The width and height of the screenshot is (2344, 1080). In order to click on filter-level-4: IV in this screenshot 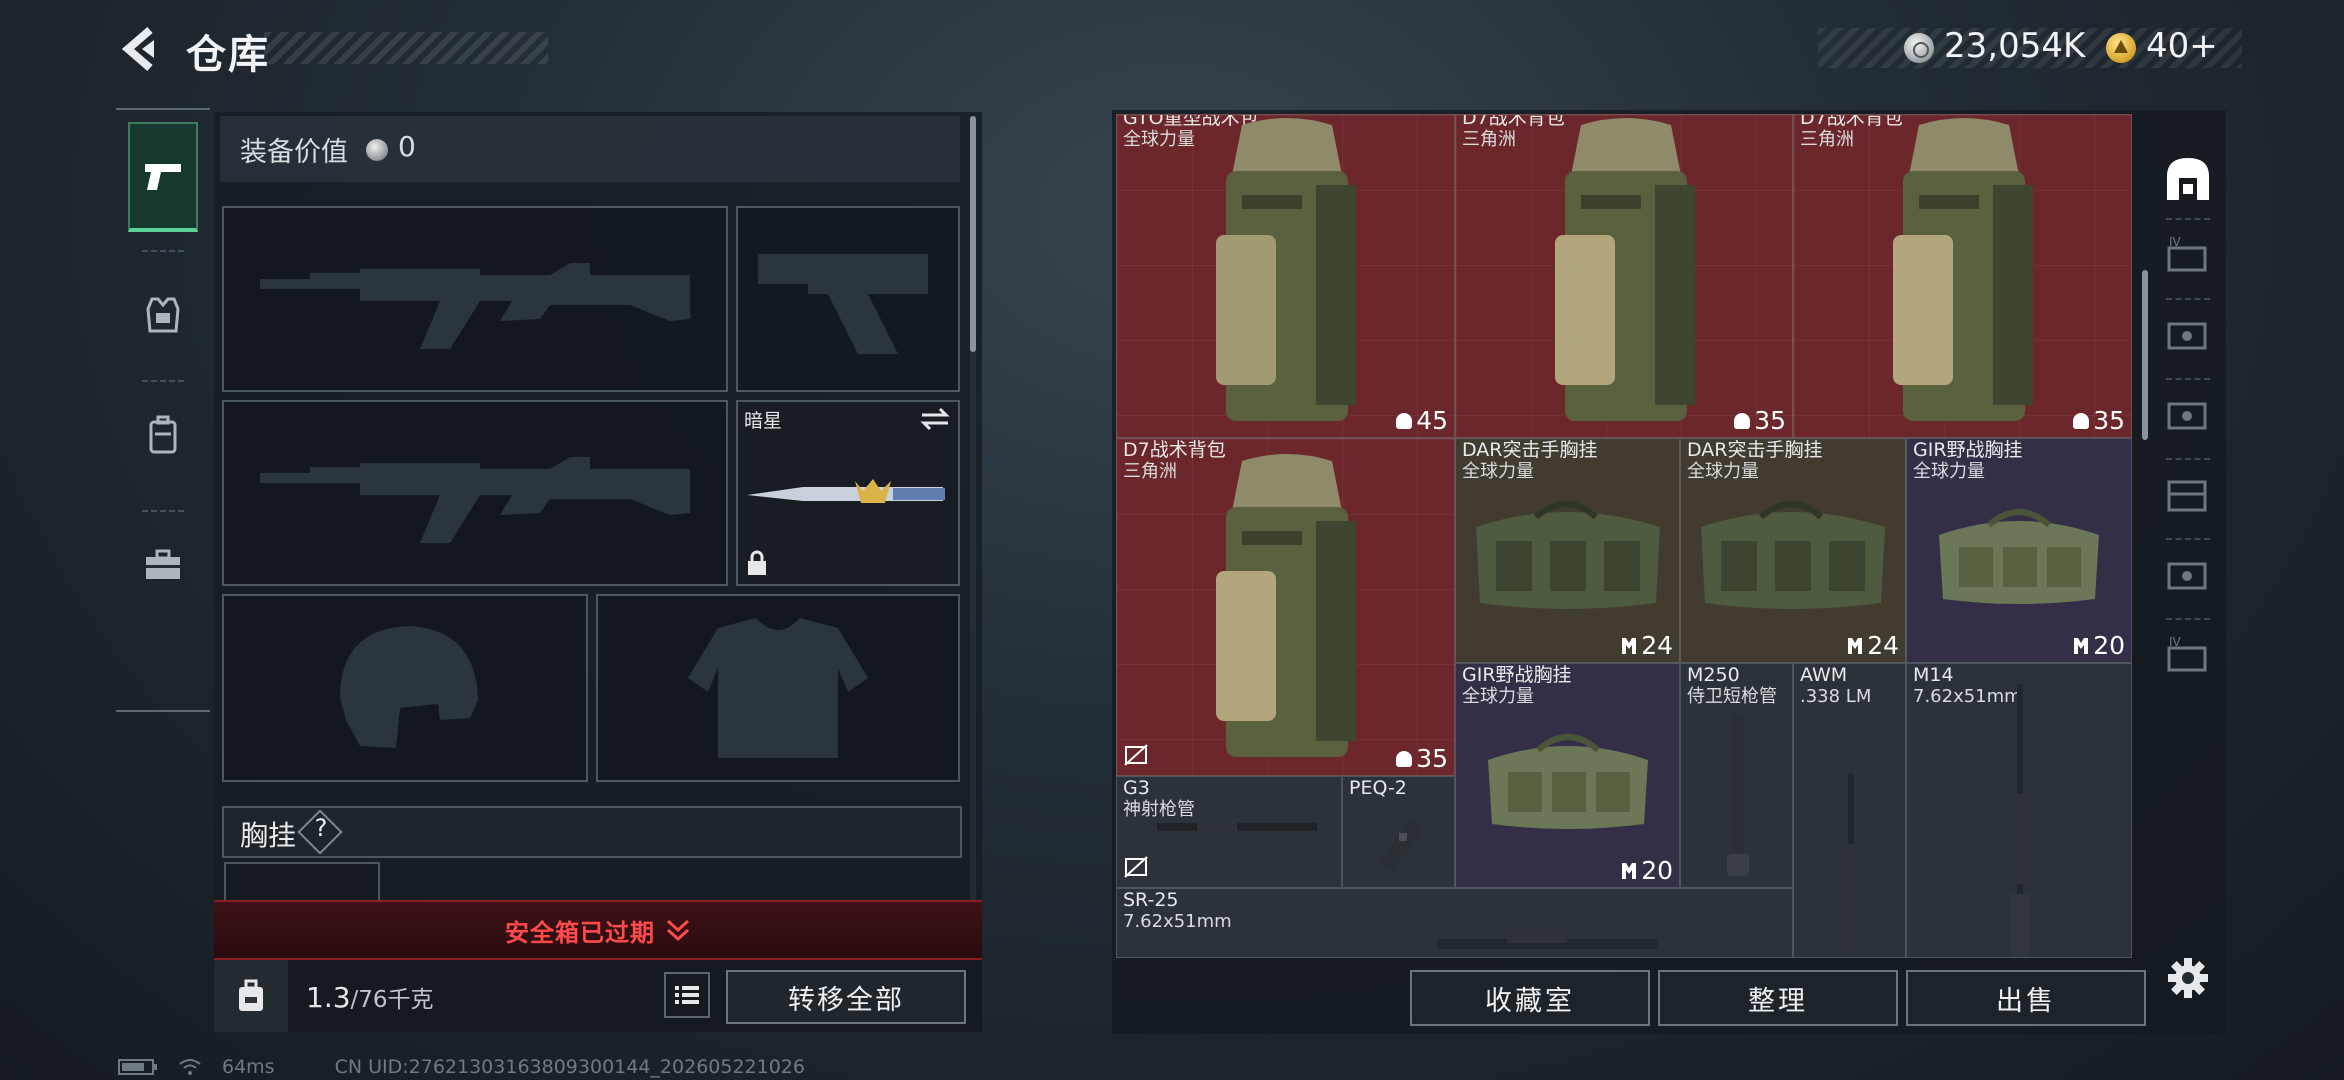, I will do `click(2188, 254)`.